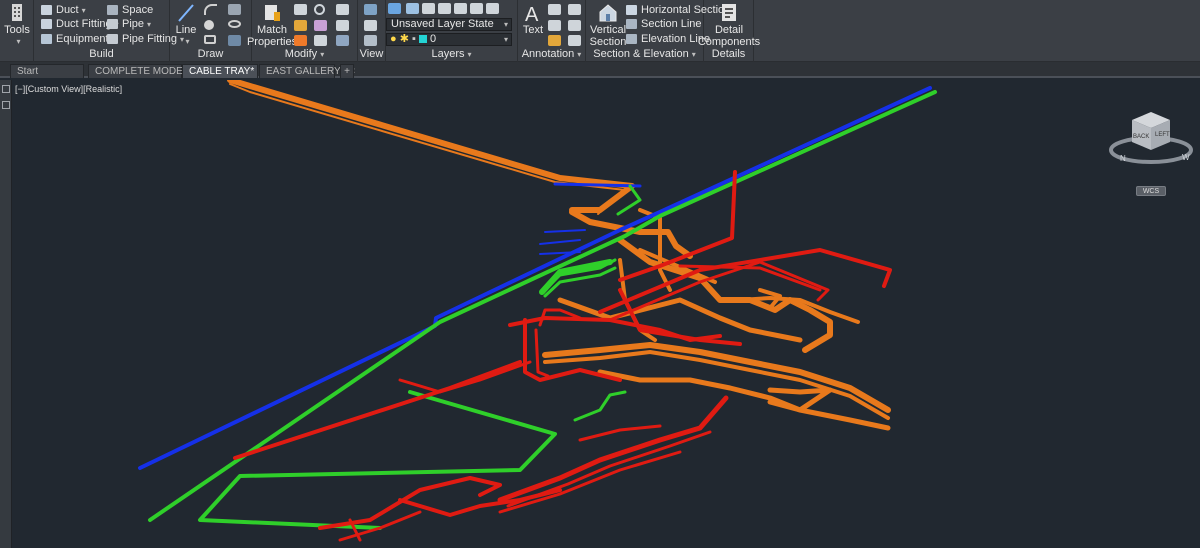  I want to click on layer-state-value: Unsaved Layer State, so click(442, 24).